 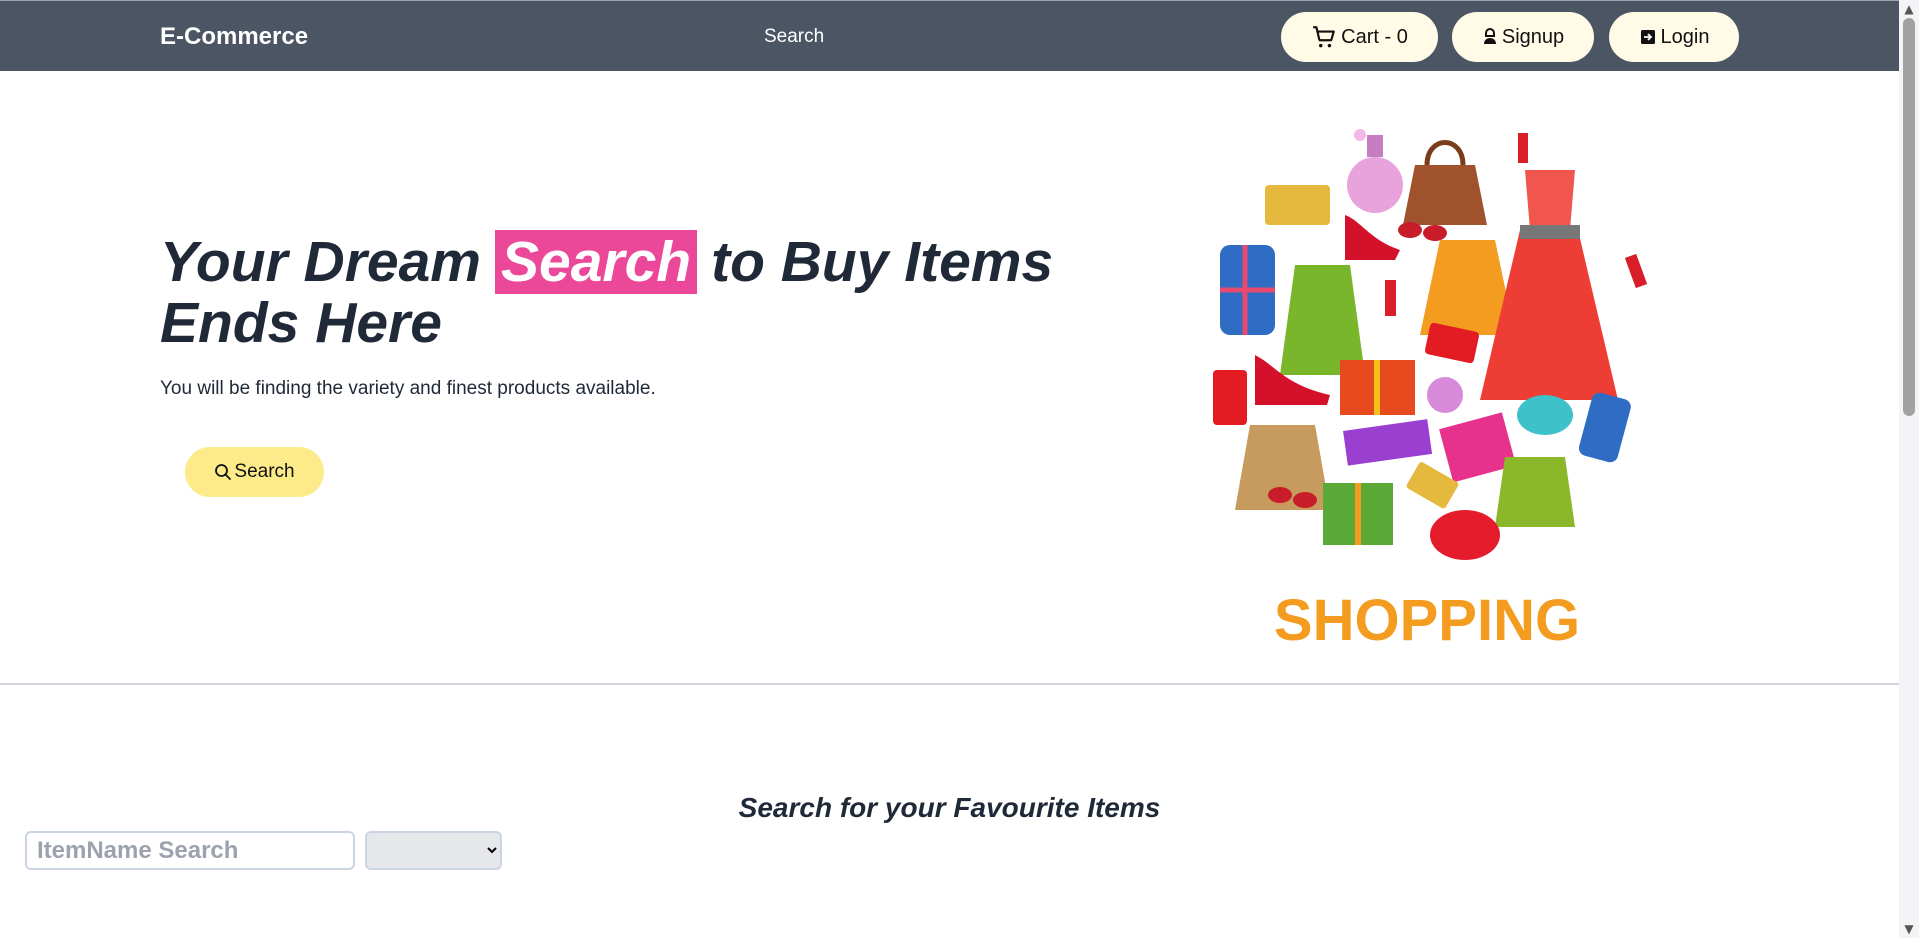 What do you see at coordinates (1297, 205) in the screenshot?
I see `credit-card-icon` at bounding box center [1297, 205].